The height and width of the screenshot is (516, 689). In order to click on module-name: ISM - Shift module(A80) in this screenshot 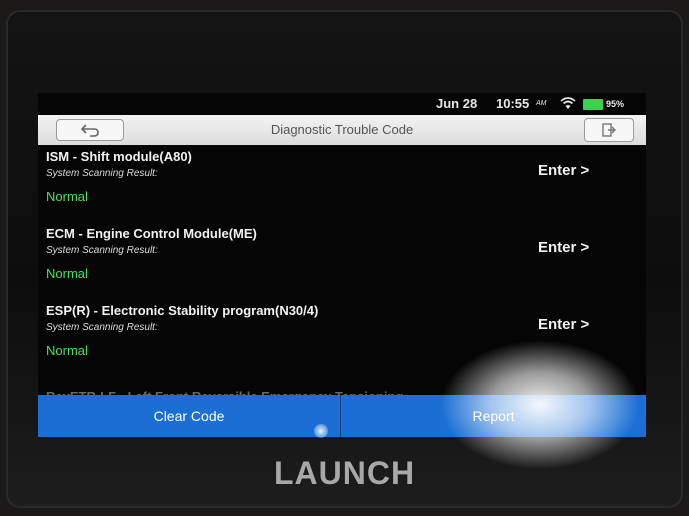, I will do `click(119, 156)`.